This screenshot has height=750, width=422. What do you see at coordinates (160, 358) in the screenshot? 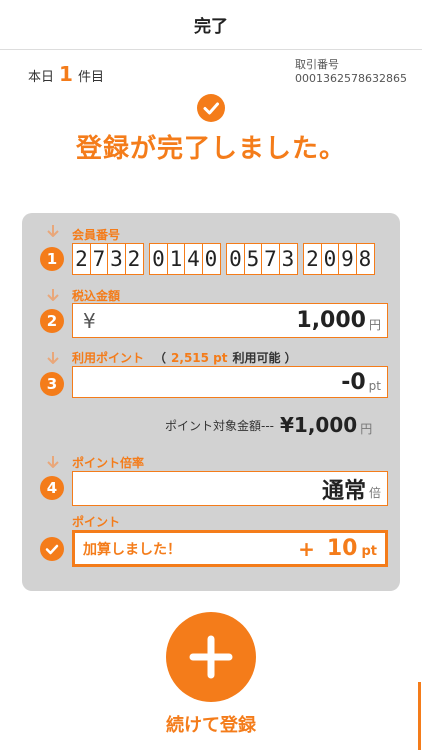
I see `available-open: （` at bounding box center [160, 358].